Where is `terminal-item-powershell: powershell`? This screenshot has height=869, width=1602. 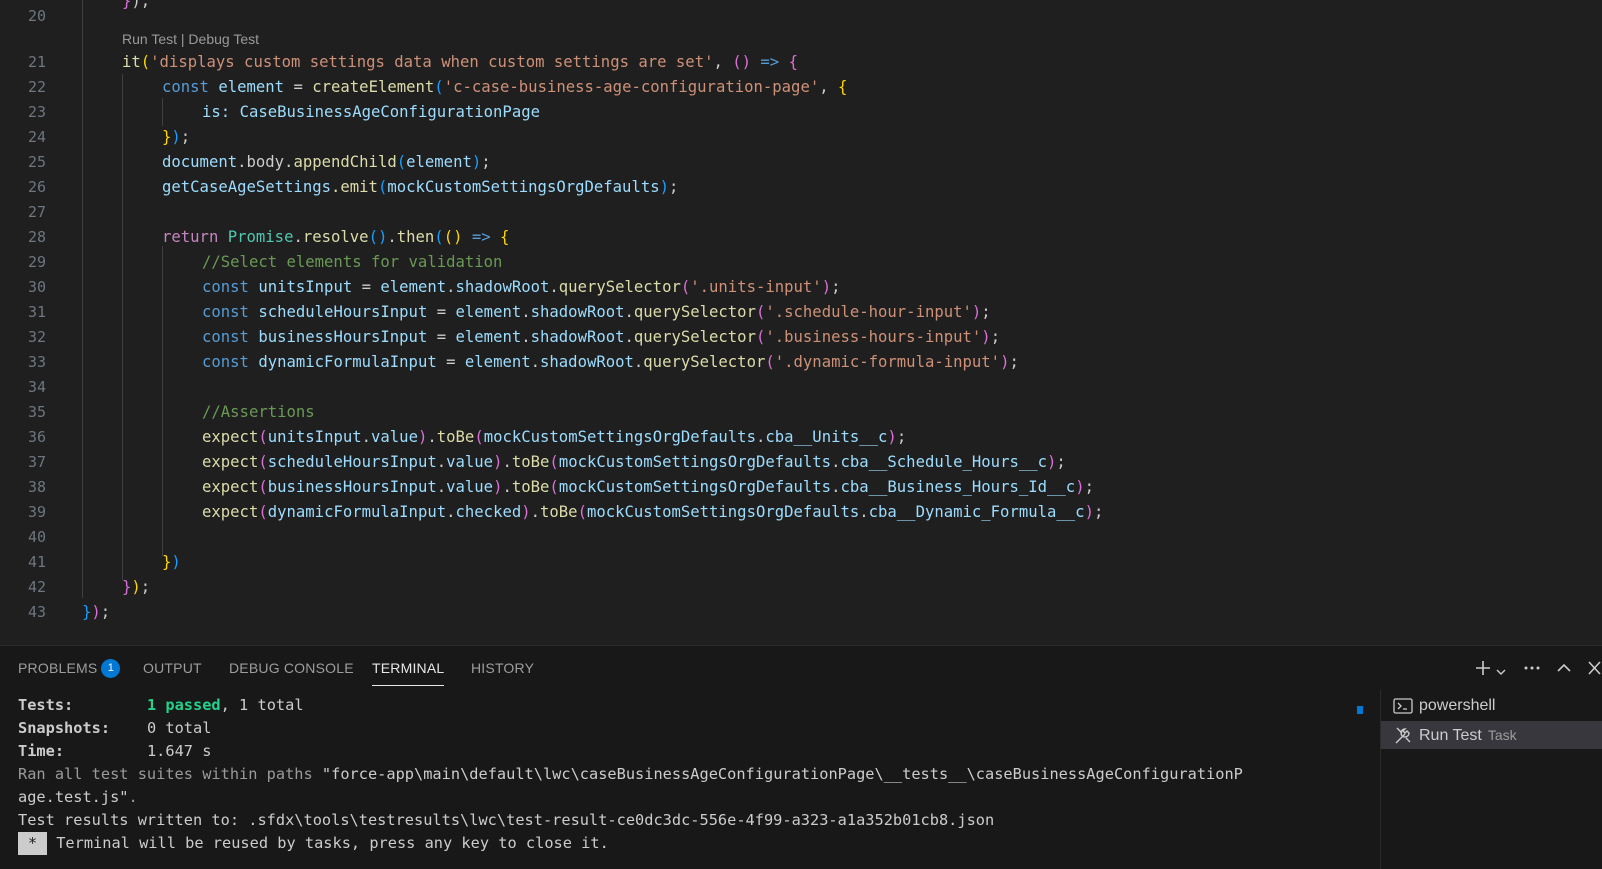 terminal-item-powershell: powershell is located at coordinates (1491, 706).